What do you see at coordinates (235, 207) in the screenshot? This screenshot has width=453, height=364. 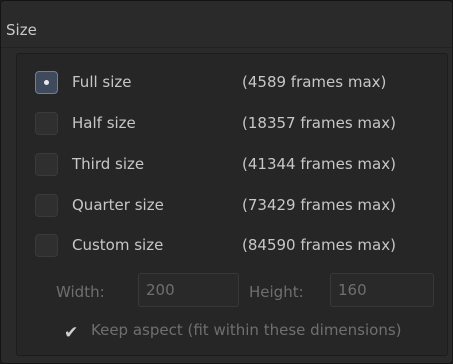 I see `option-quarter-size: Quarter size (73429 frames max)` at bounding box center [235, 207].